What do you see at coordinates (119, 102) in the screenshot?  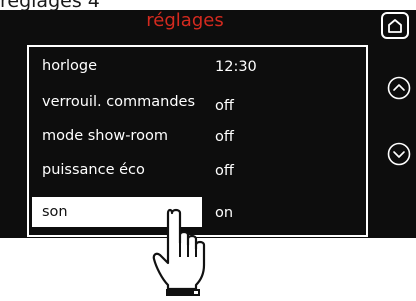 I see `row-label: verrouil. commandes` at bounding box center [119, 102].